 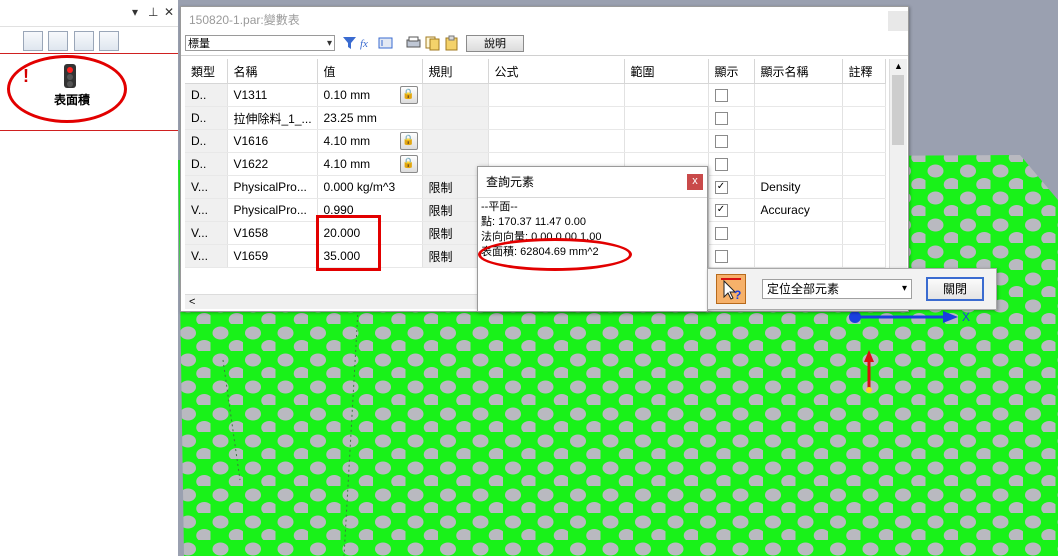 What do you see at coordinates (192, 302) in the screenshot?
I see `scroll-left-icon: <` at bounding box center [192, 302].